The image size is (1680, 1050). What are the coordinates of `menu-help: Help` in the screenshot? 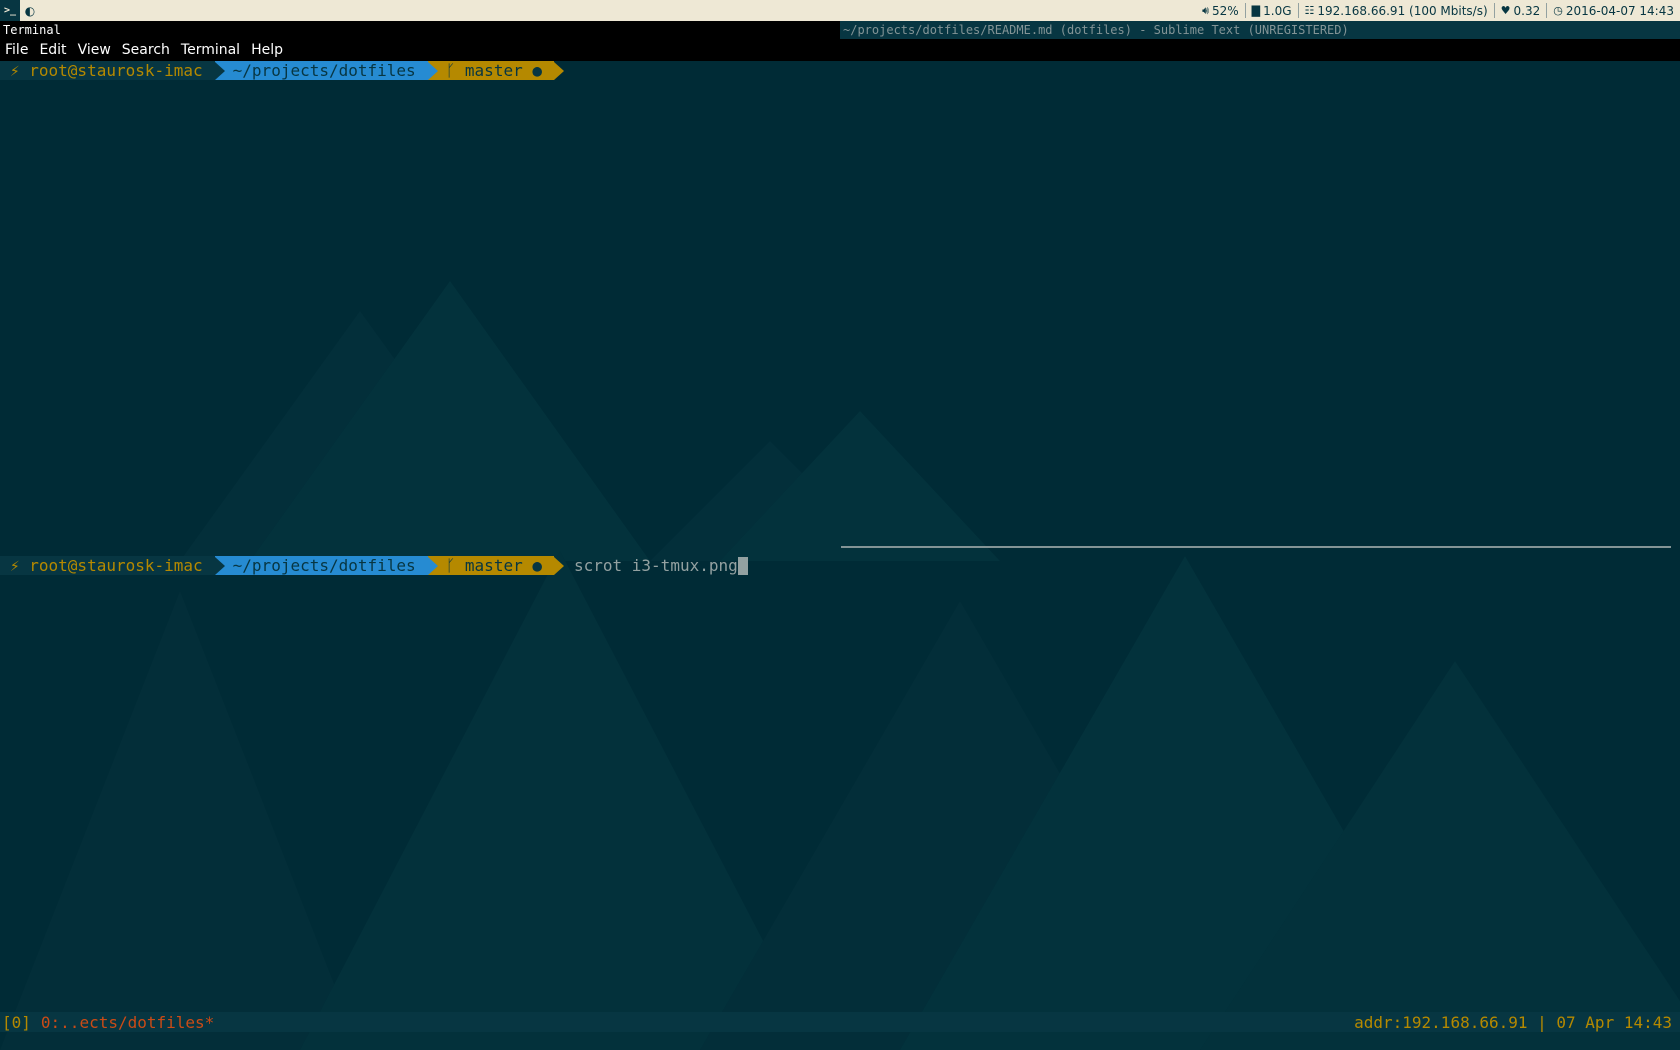 It's located at (267, 50).